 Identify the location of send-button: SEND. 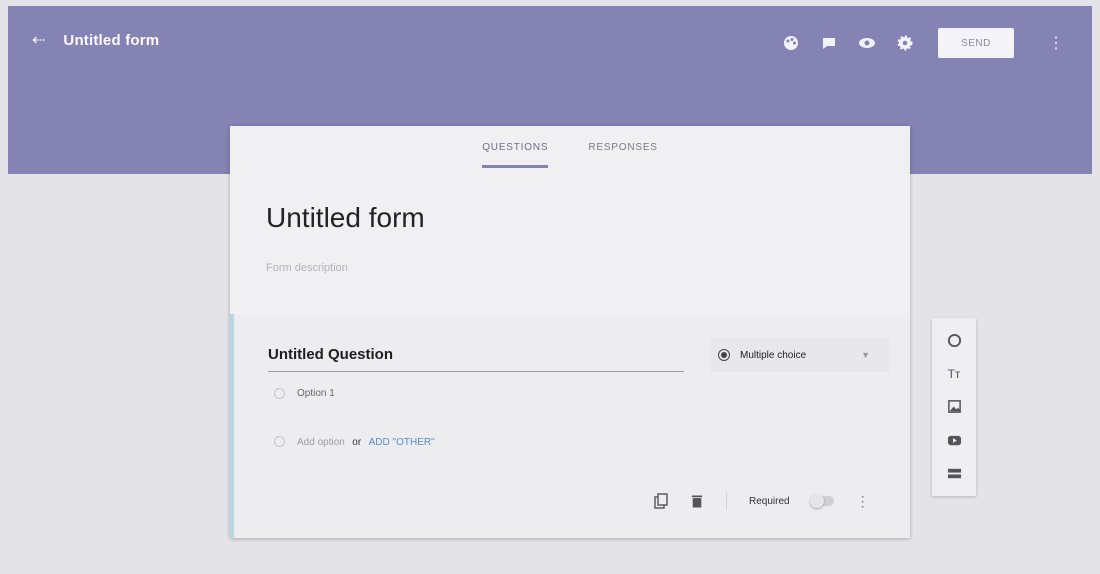
(976, 43).